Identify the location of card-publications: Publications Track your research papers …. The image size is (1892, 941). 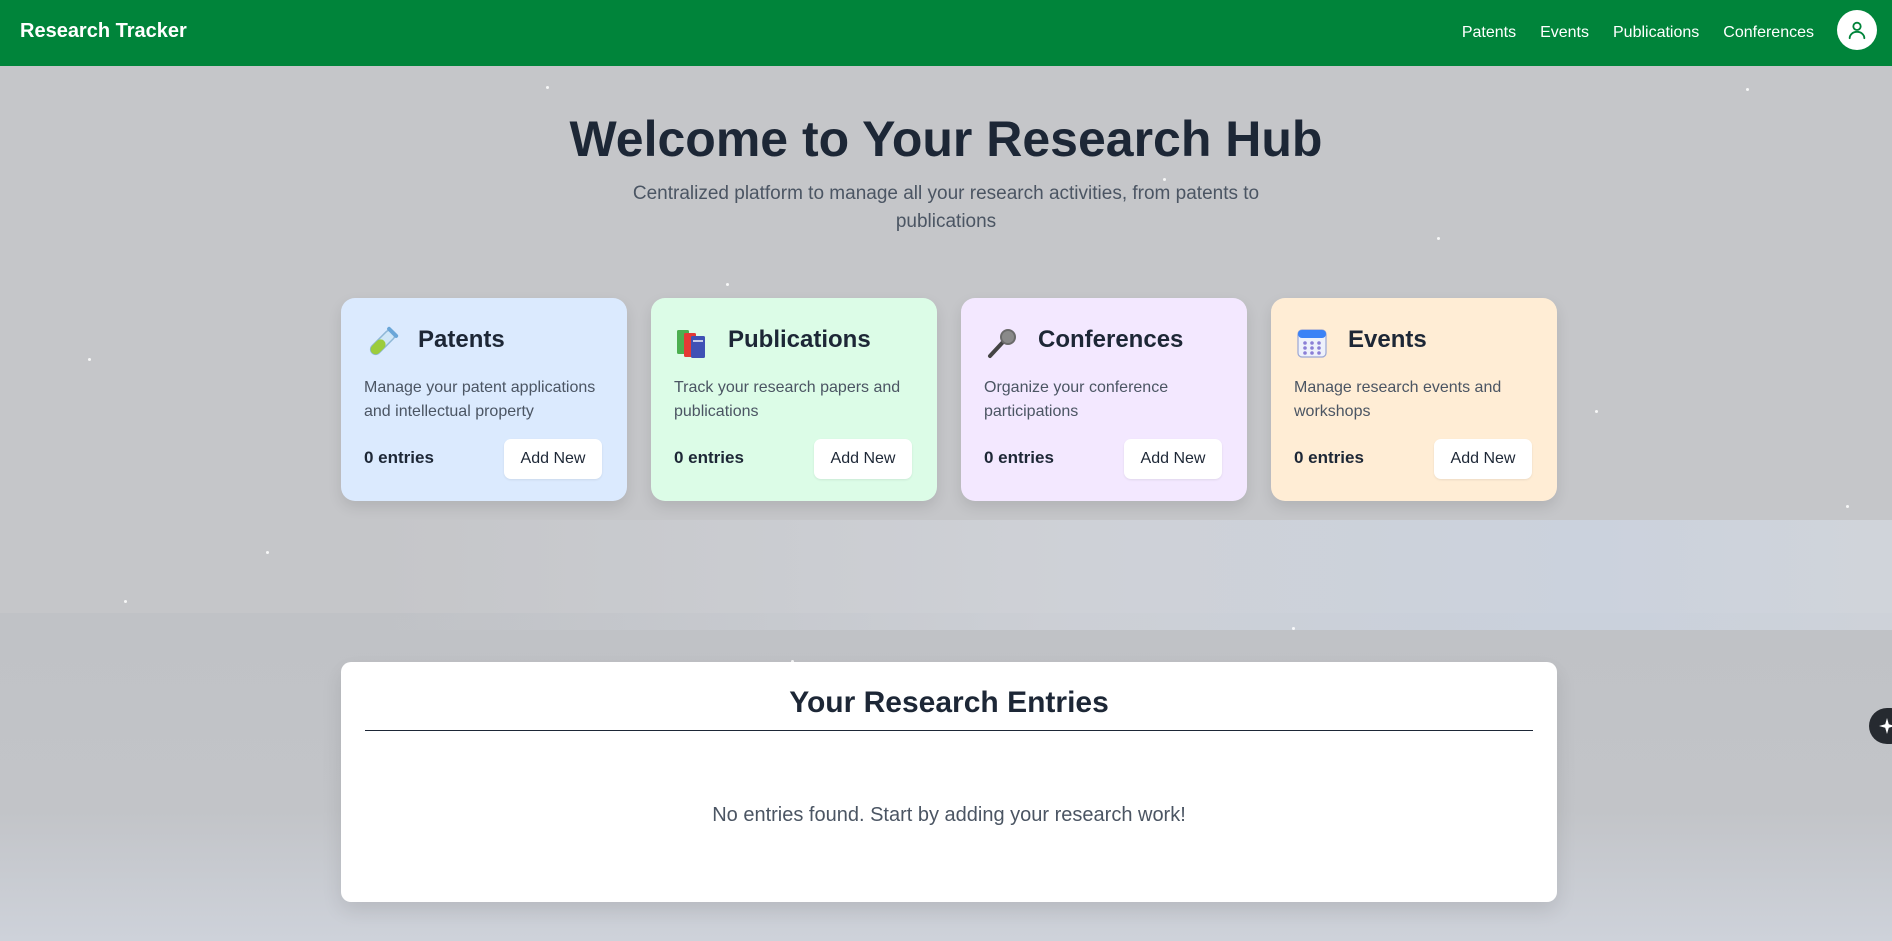
(794, 399).